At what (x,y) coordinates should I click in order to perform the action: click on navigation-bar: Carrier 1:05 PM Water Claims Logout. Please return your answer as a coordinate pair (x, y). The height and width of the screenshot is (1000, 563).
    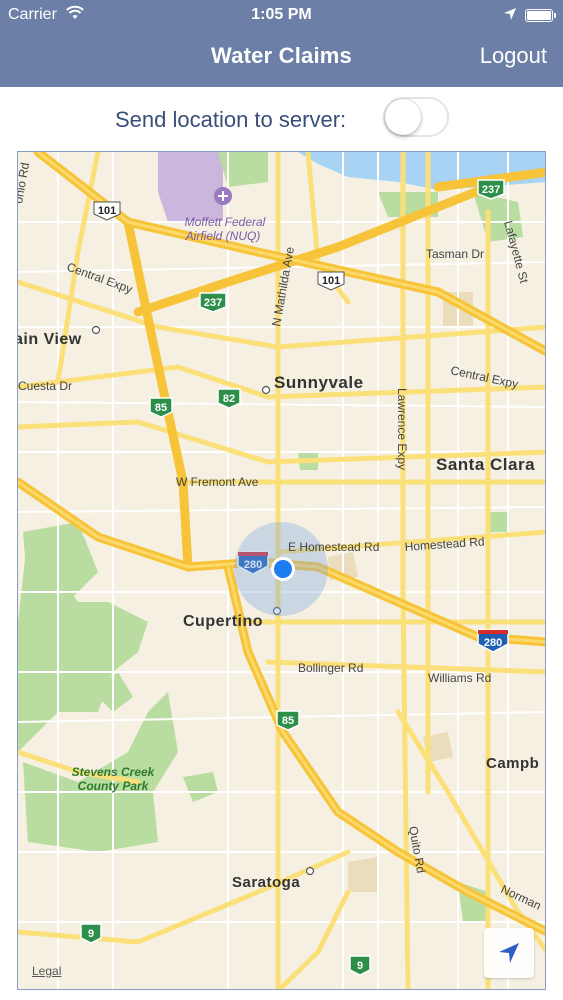
    Looking at the image, I should click on (281, 43).